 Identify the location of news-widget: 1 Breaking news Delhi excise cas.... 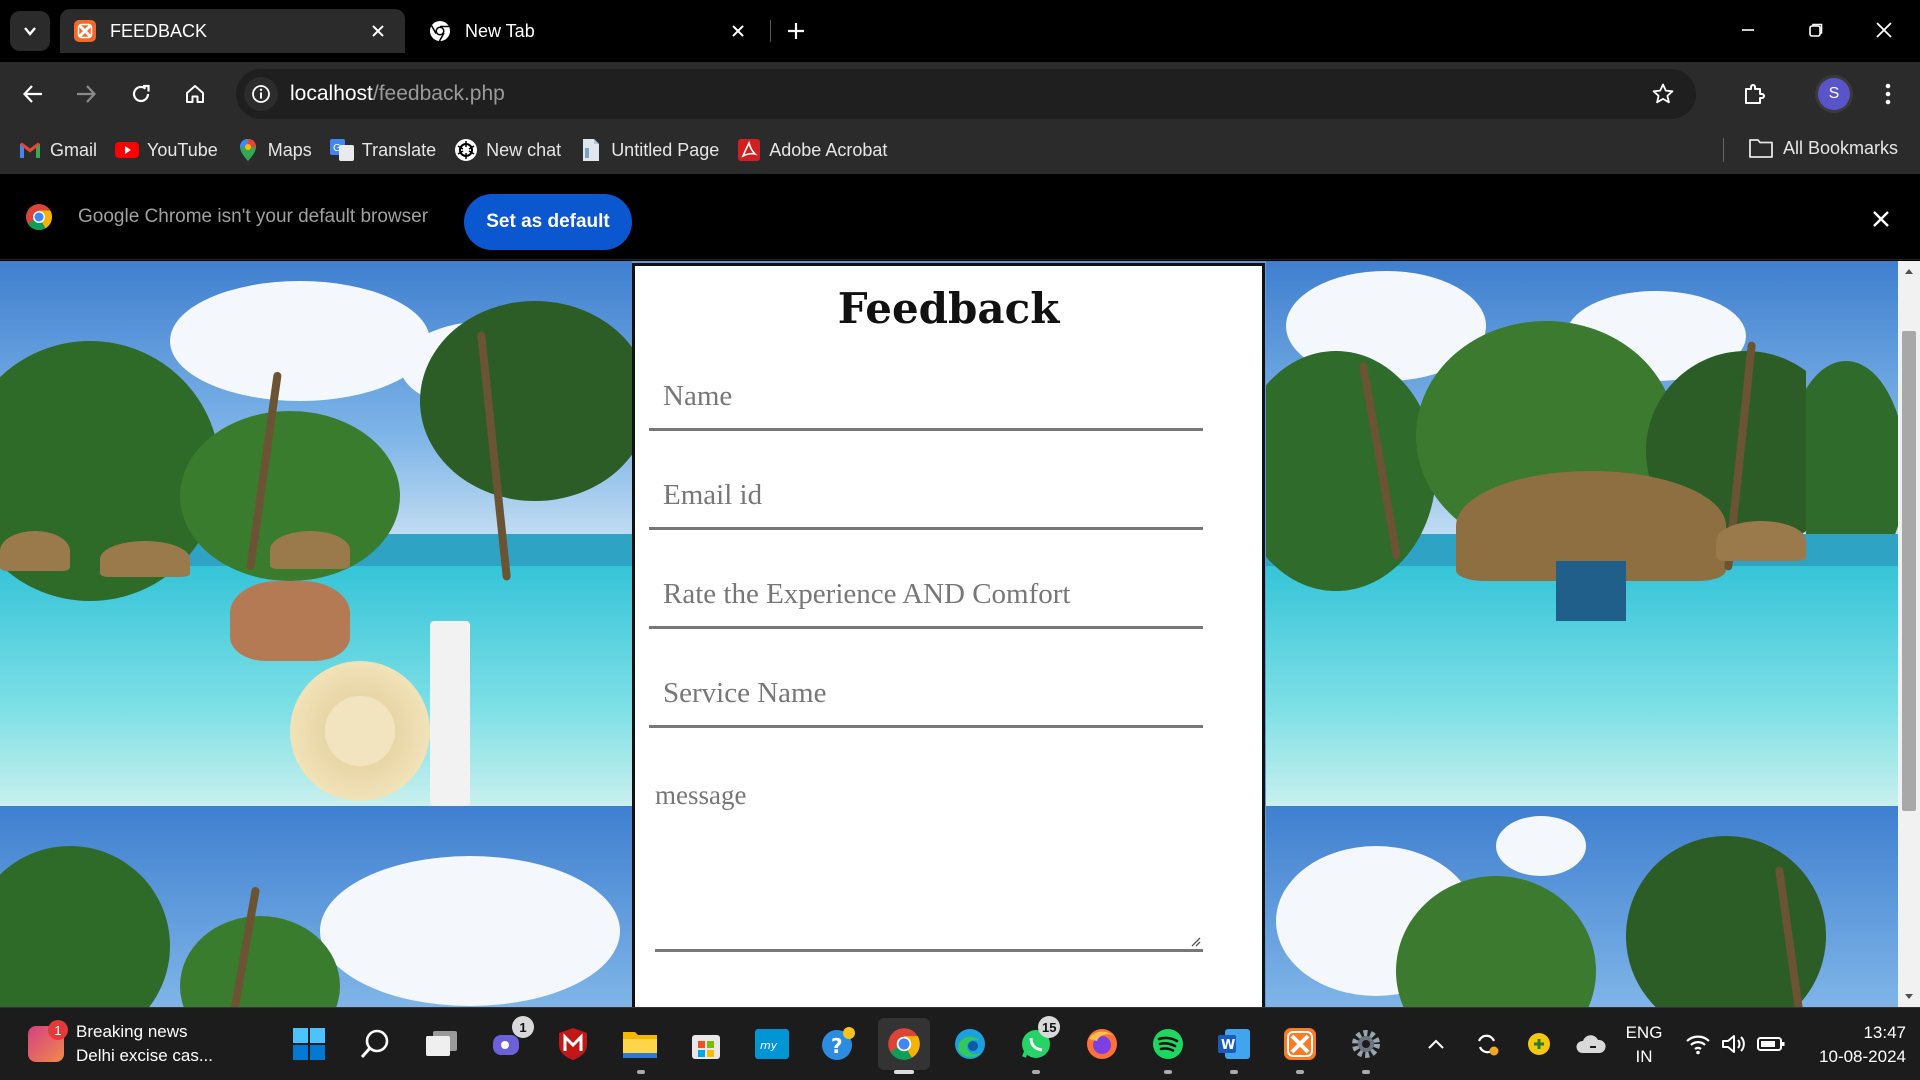
(120, 1044).